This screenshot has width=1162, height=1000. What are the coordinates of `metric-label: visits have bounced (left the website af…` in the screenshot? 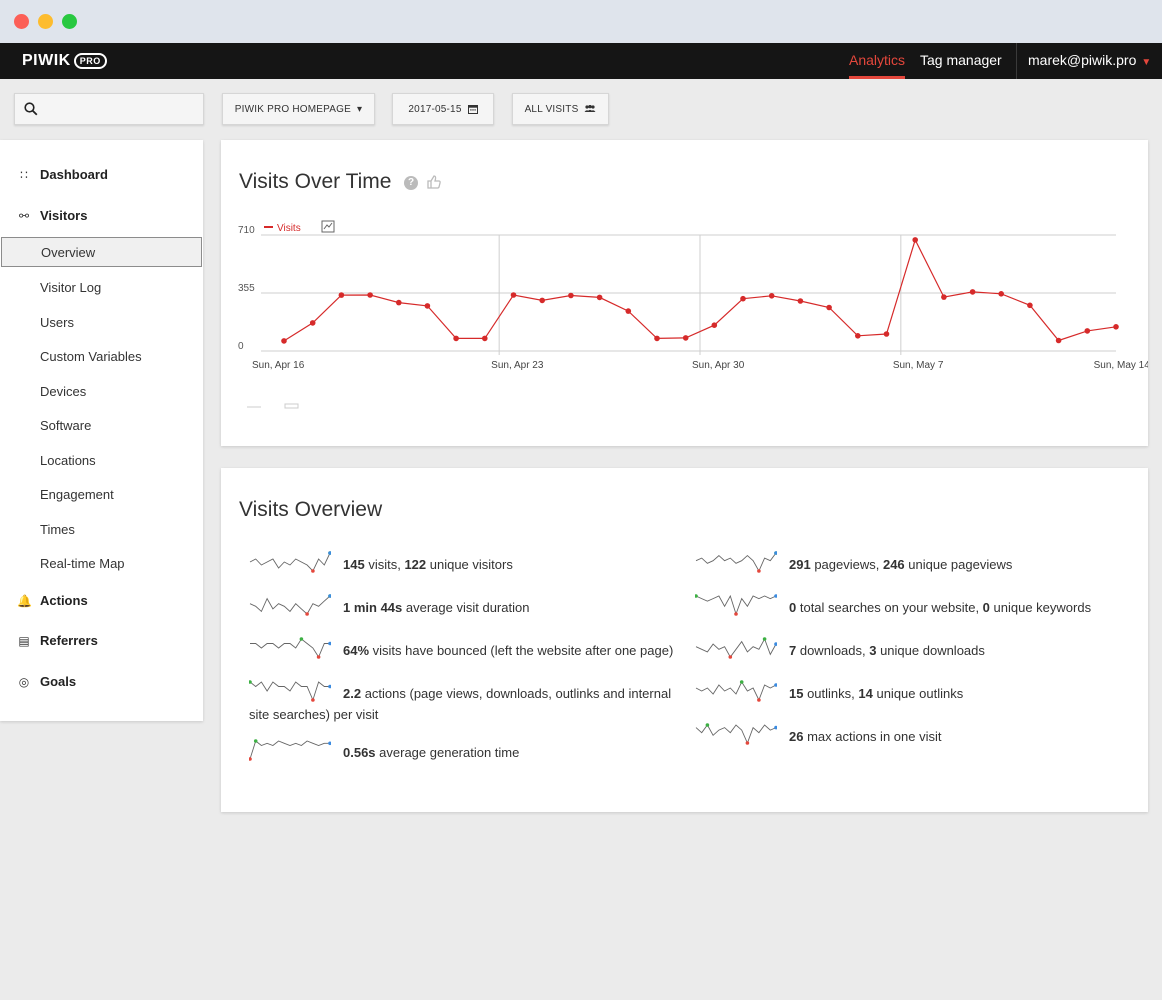 It's located at (521, 650).